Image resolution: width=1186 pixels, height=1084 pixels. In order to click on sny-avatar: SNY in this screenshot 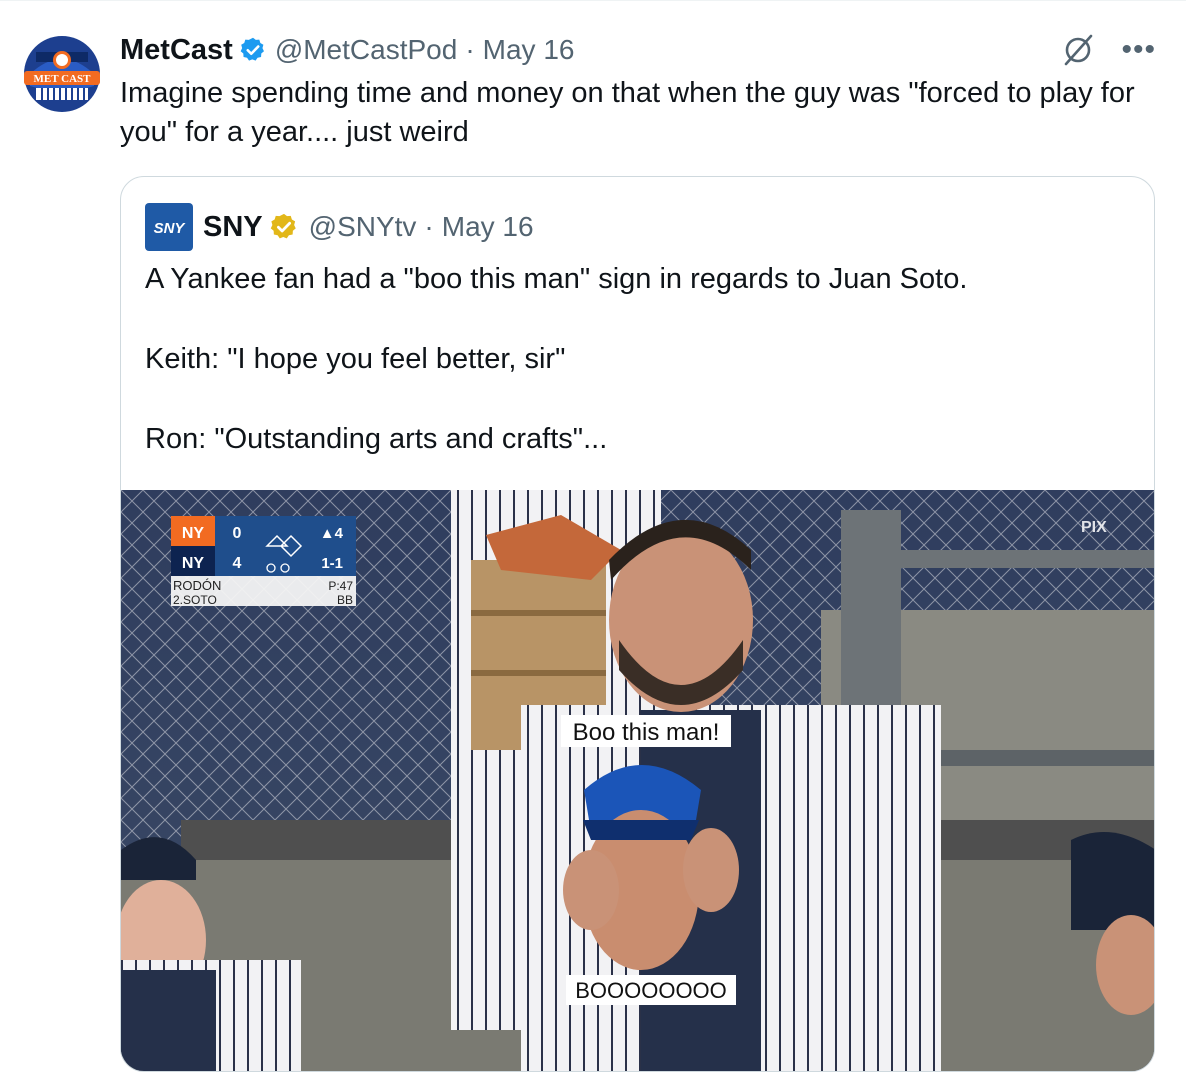, I will do `click(169, 227)`.